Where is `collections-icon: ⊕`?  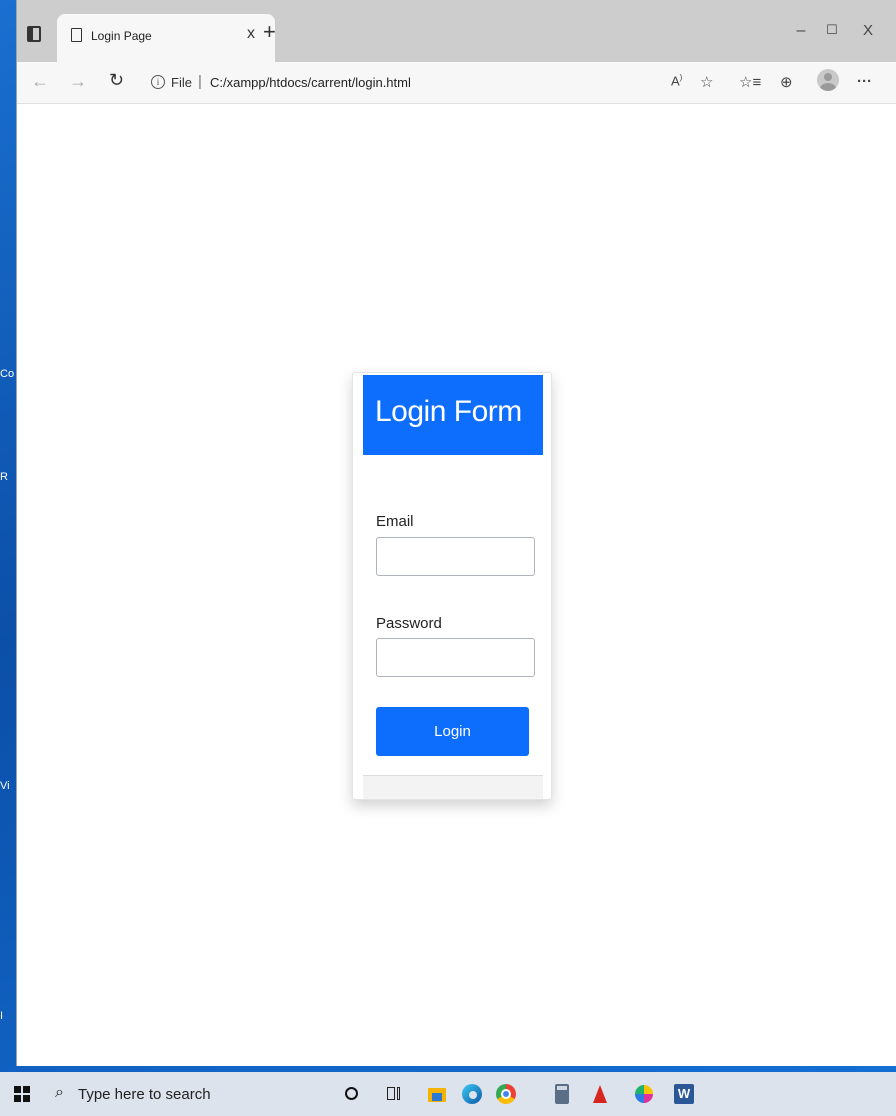
collections-icon: ⊕ is located at coordinates (786, 82).